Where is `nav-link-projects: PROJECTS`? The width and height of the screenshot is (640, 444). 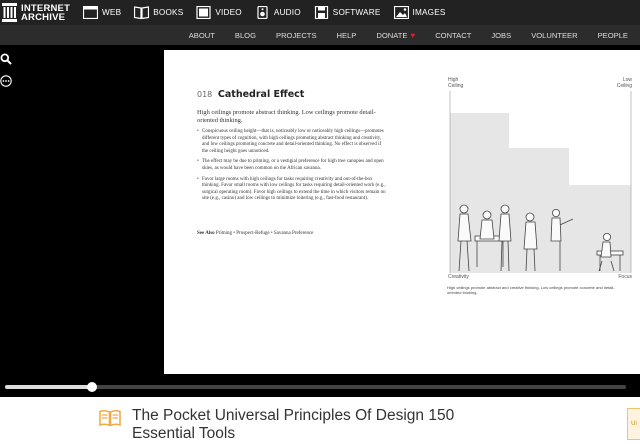 nav-link-projects: PROJECTS is located at coordinates (296, 35).